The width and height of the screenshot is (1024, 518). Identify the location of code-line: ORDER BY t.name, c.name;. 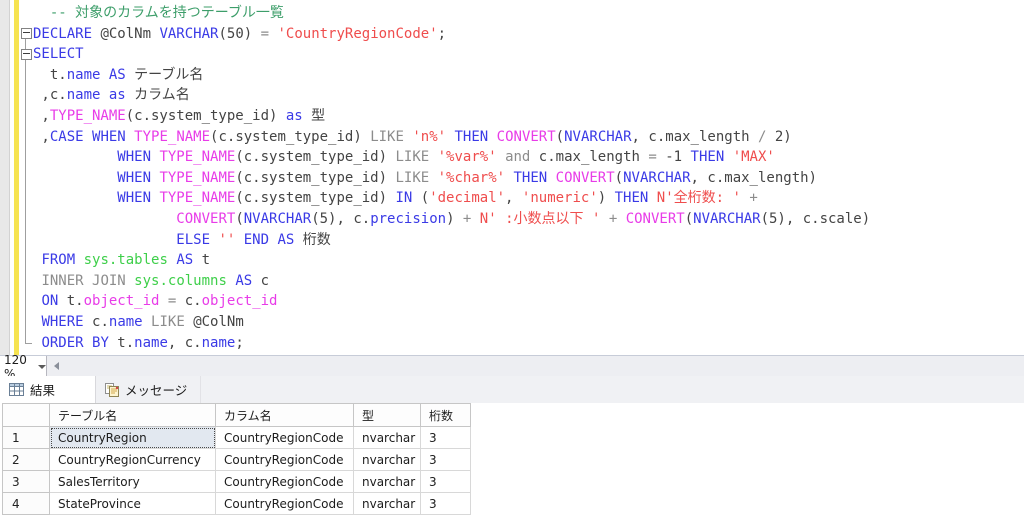
(528, 343).